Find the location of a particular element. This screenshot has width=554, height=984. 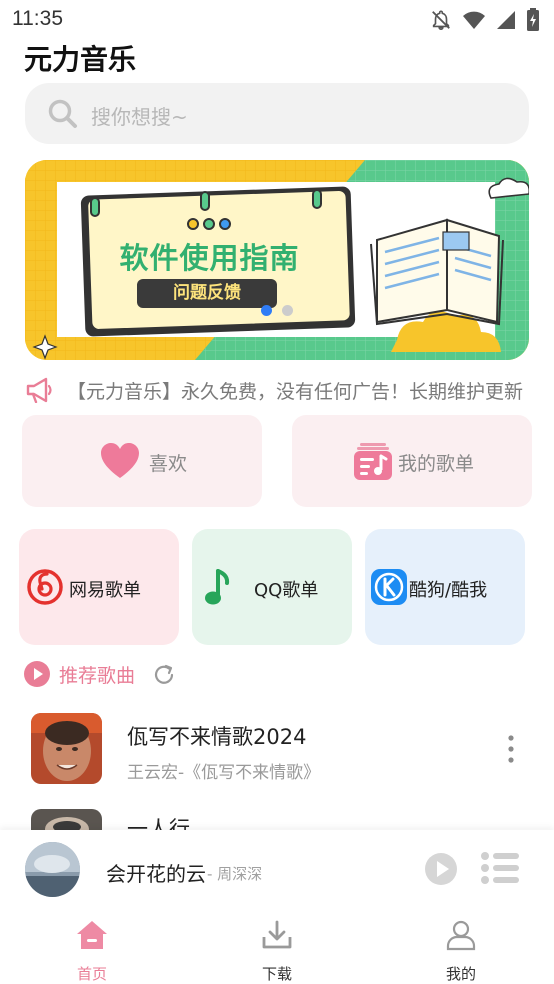

qq-playlist-card: QQ歌单 is located at coordinates (272, 587).